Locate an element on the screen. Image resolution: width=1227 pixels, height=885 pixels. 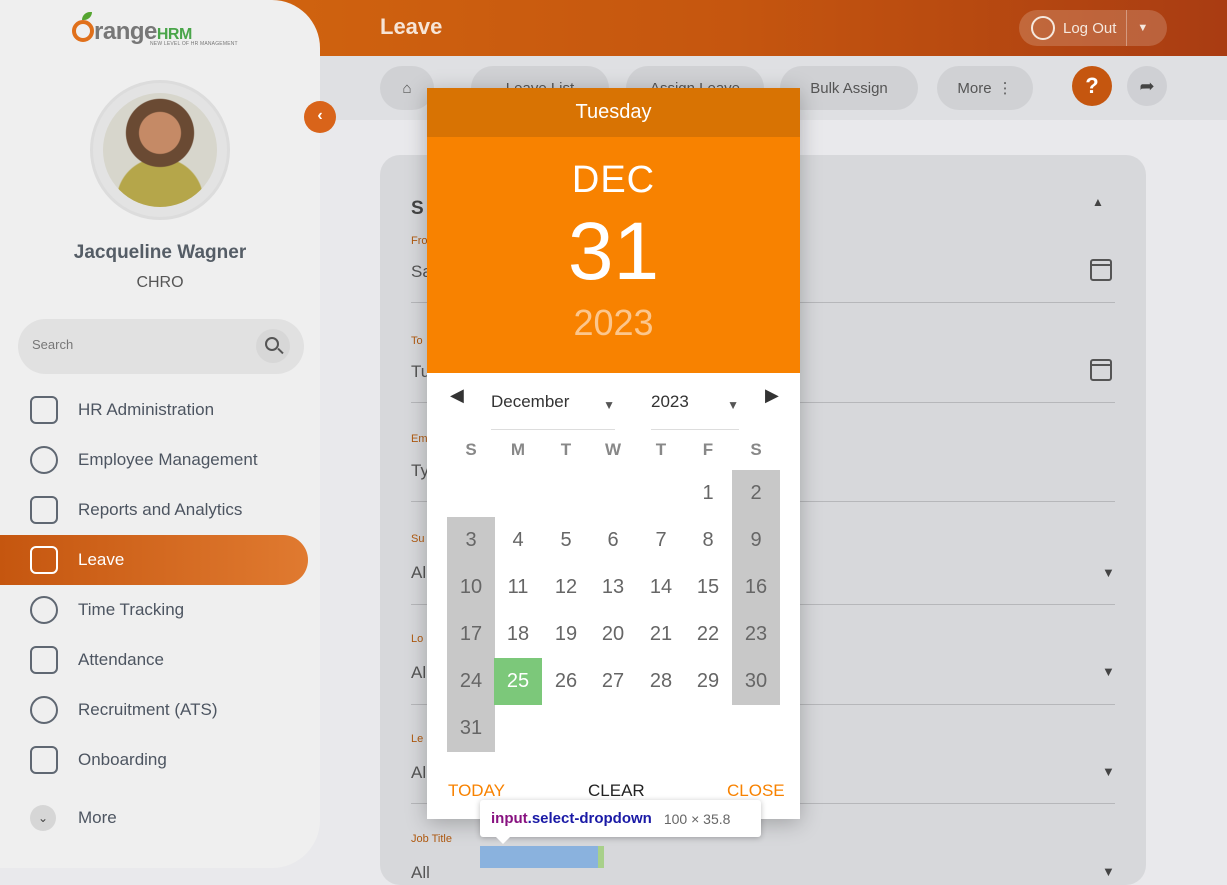
weekday-header: F is located at coordinates (708, 449).